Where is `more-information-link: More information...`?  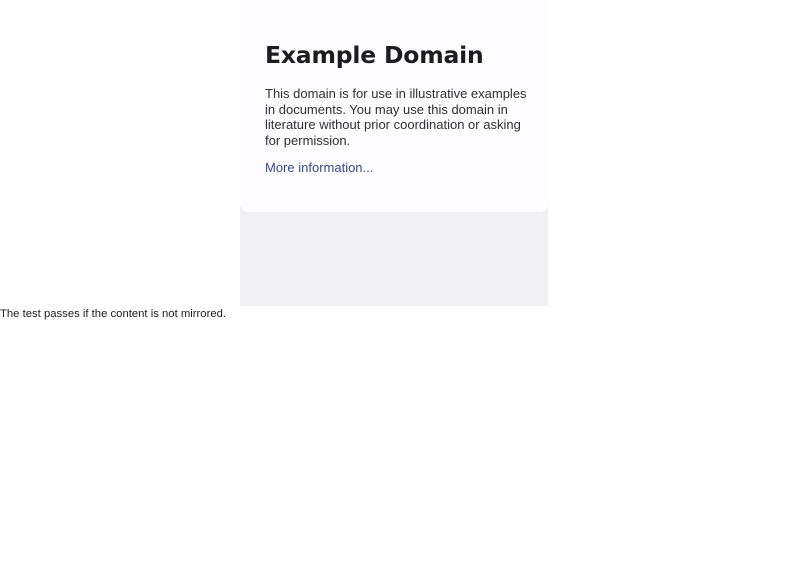 more-information-link: More information... is located at coordinates (319, 168).